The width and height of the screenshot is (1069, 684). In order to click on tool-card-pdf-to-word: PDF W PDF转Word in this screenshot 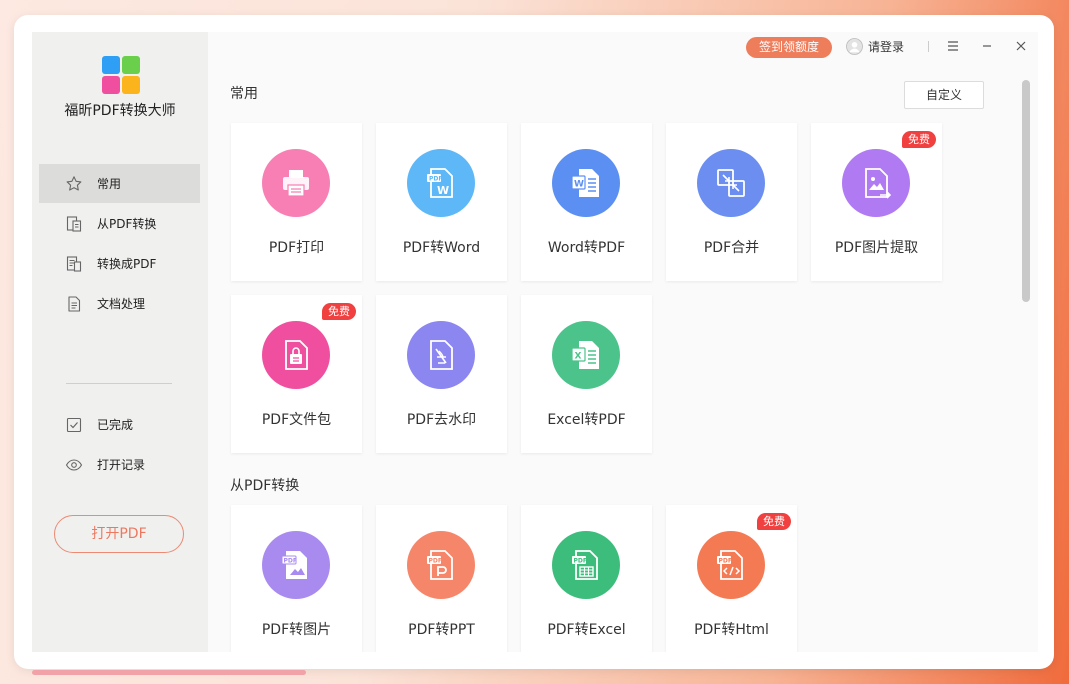, I will do `click(441, 202)`.